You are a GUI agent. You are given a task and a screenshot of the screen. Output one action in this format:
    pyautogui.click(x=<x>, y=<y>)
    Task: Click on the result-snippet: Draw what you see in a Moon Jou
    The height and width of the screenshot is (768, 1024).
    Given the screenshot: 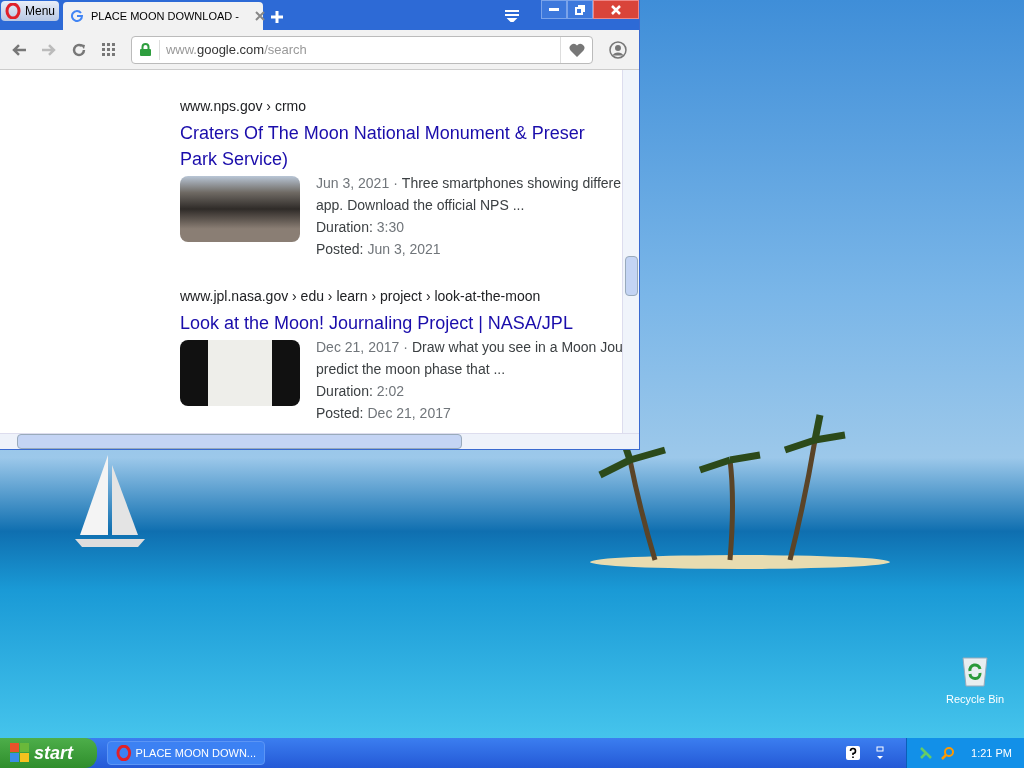 What is the action you would take?
    pyautogui.click(x=516, y=347)
    